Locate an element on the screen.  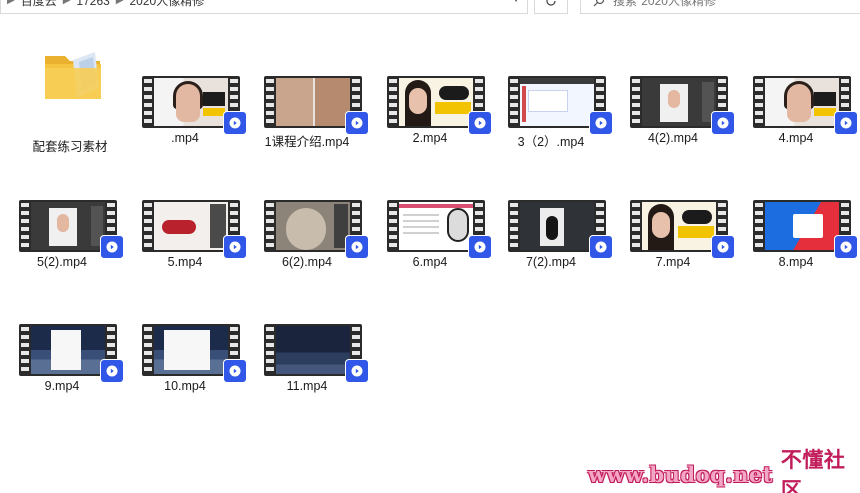
video-file: 7(2).mp4 is located at coordinates (551, 227).